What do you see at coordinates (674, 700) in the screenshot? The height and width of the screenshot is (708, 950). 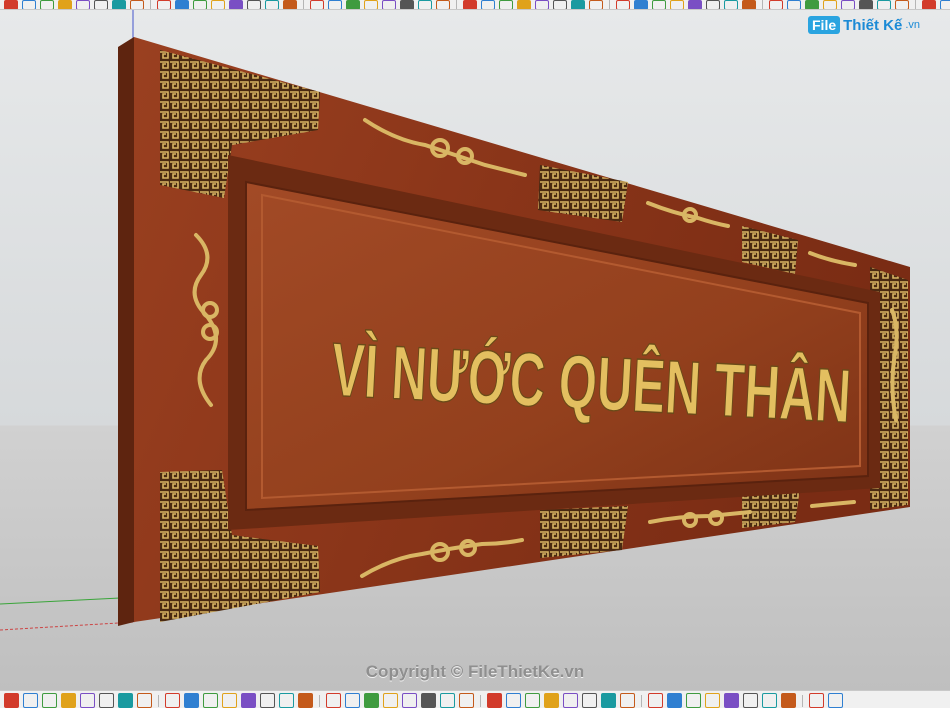 I see `position-camera-icon` at bounding box center [674, 700].